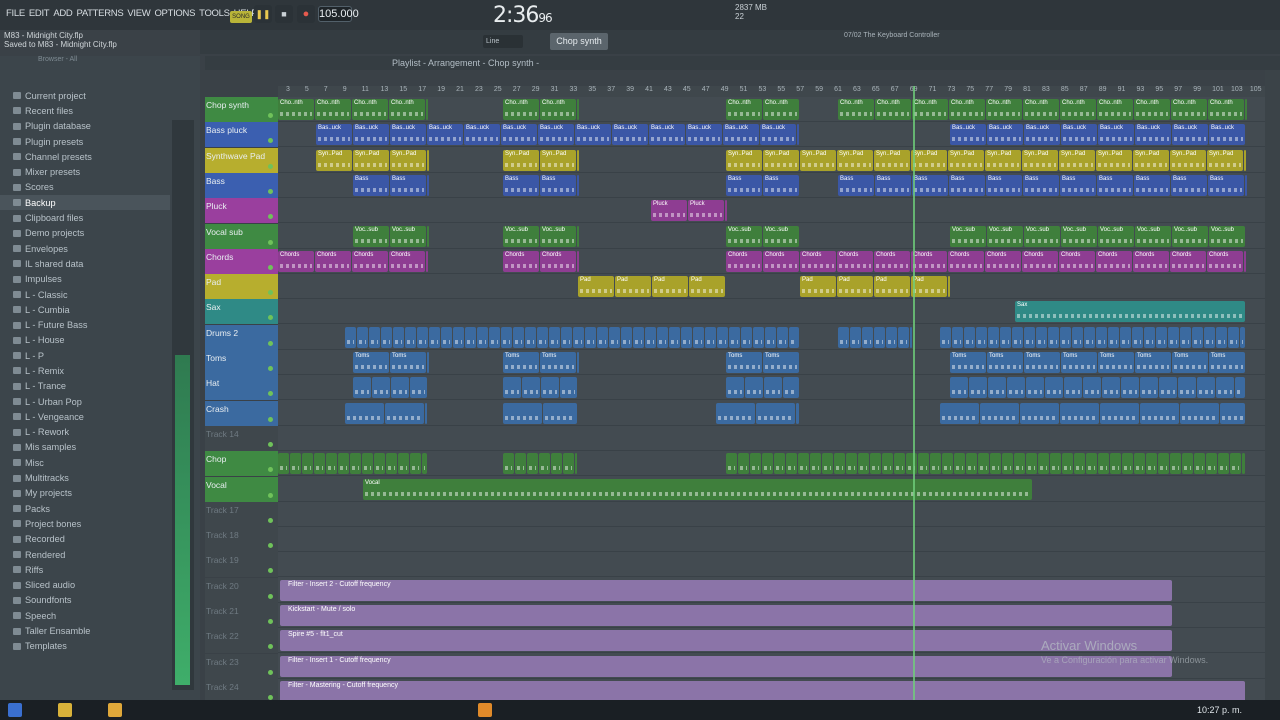 Image resolution: width=1280 pixels, height=720 pixels. What do you see at coordinates (241, 109) in the screenshot?
I see `track-header: Chop synth` at bounding box center [241, 109].